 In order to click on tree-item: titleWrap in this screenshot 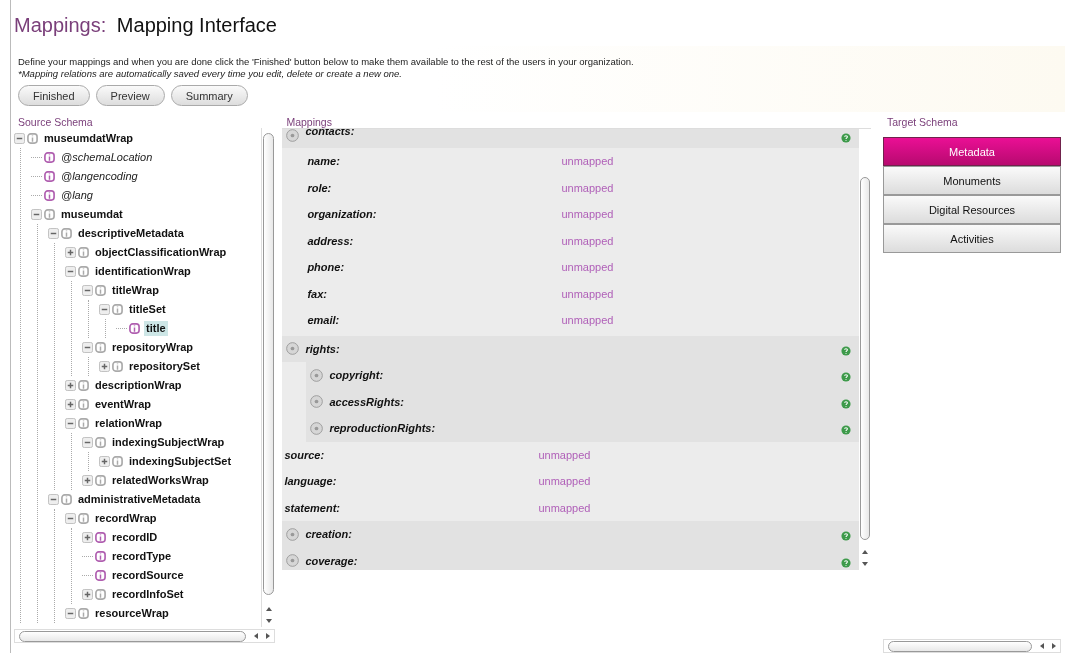, I will do `click(135, 290)`.